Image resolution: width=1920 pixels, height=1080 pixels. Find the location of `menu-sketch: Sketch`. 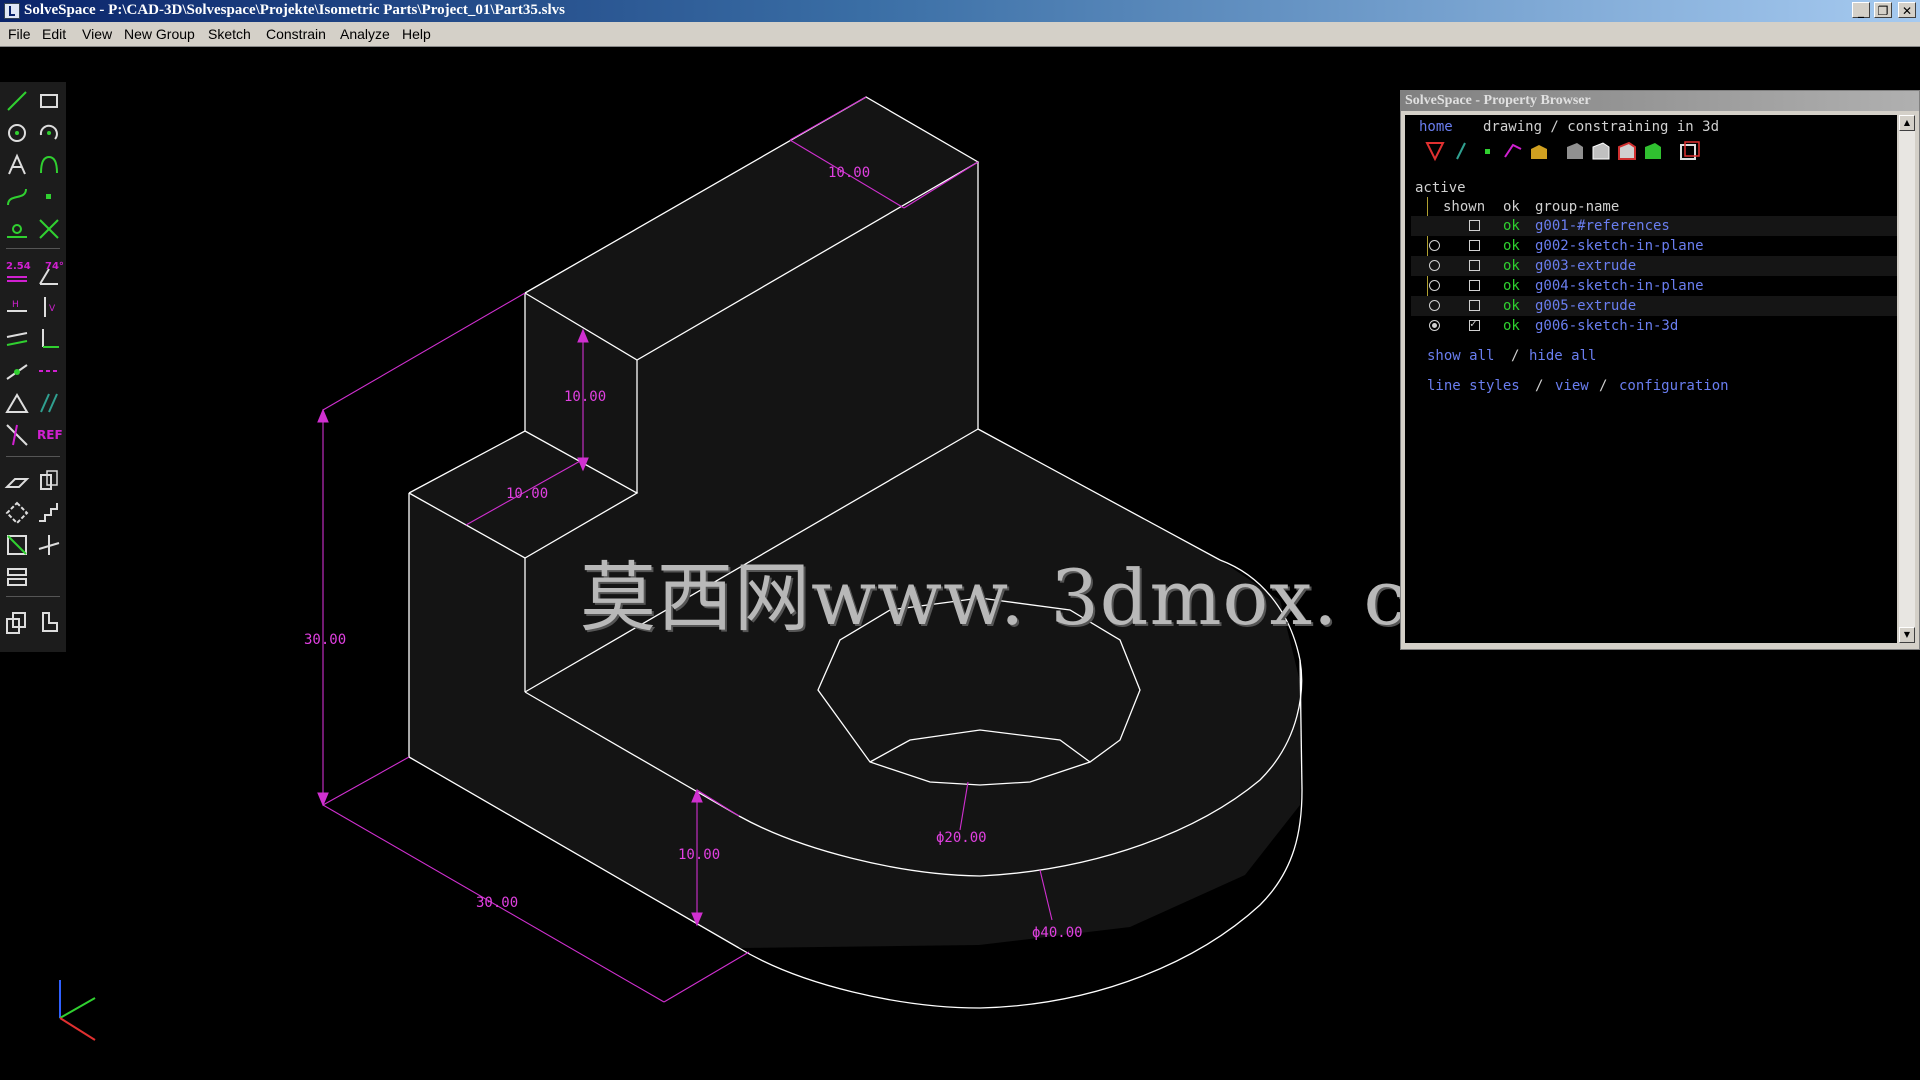

menu-sketch: Sketch is located at coordinates (229, 34).